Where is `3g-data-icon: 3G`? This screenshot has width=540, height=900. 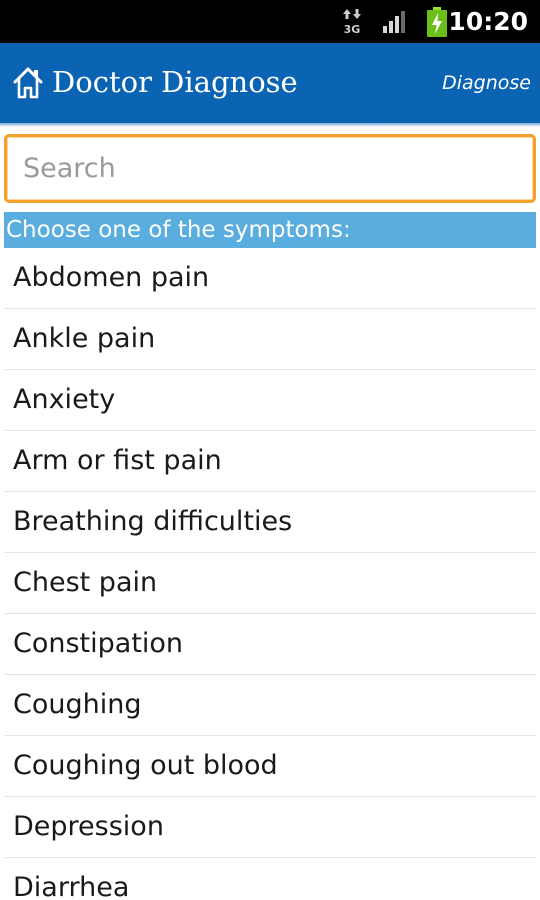
3g-data-icon: 3G is located at coordinates (352, 22).